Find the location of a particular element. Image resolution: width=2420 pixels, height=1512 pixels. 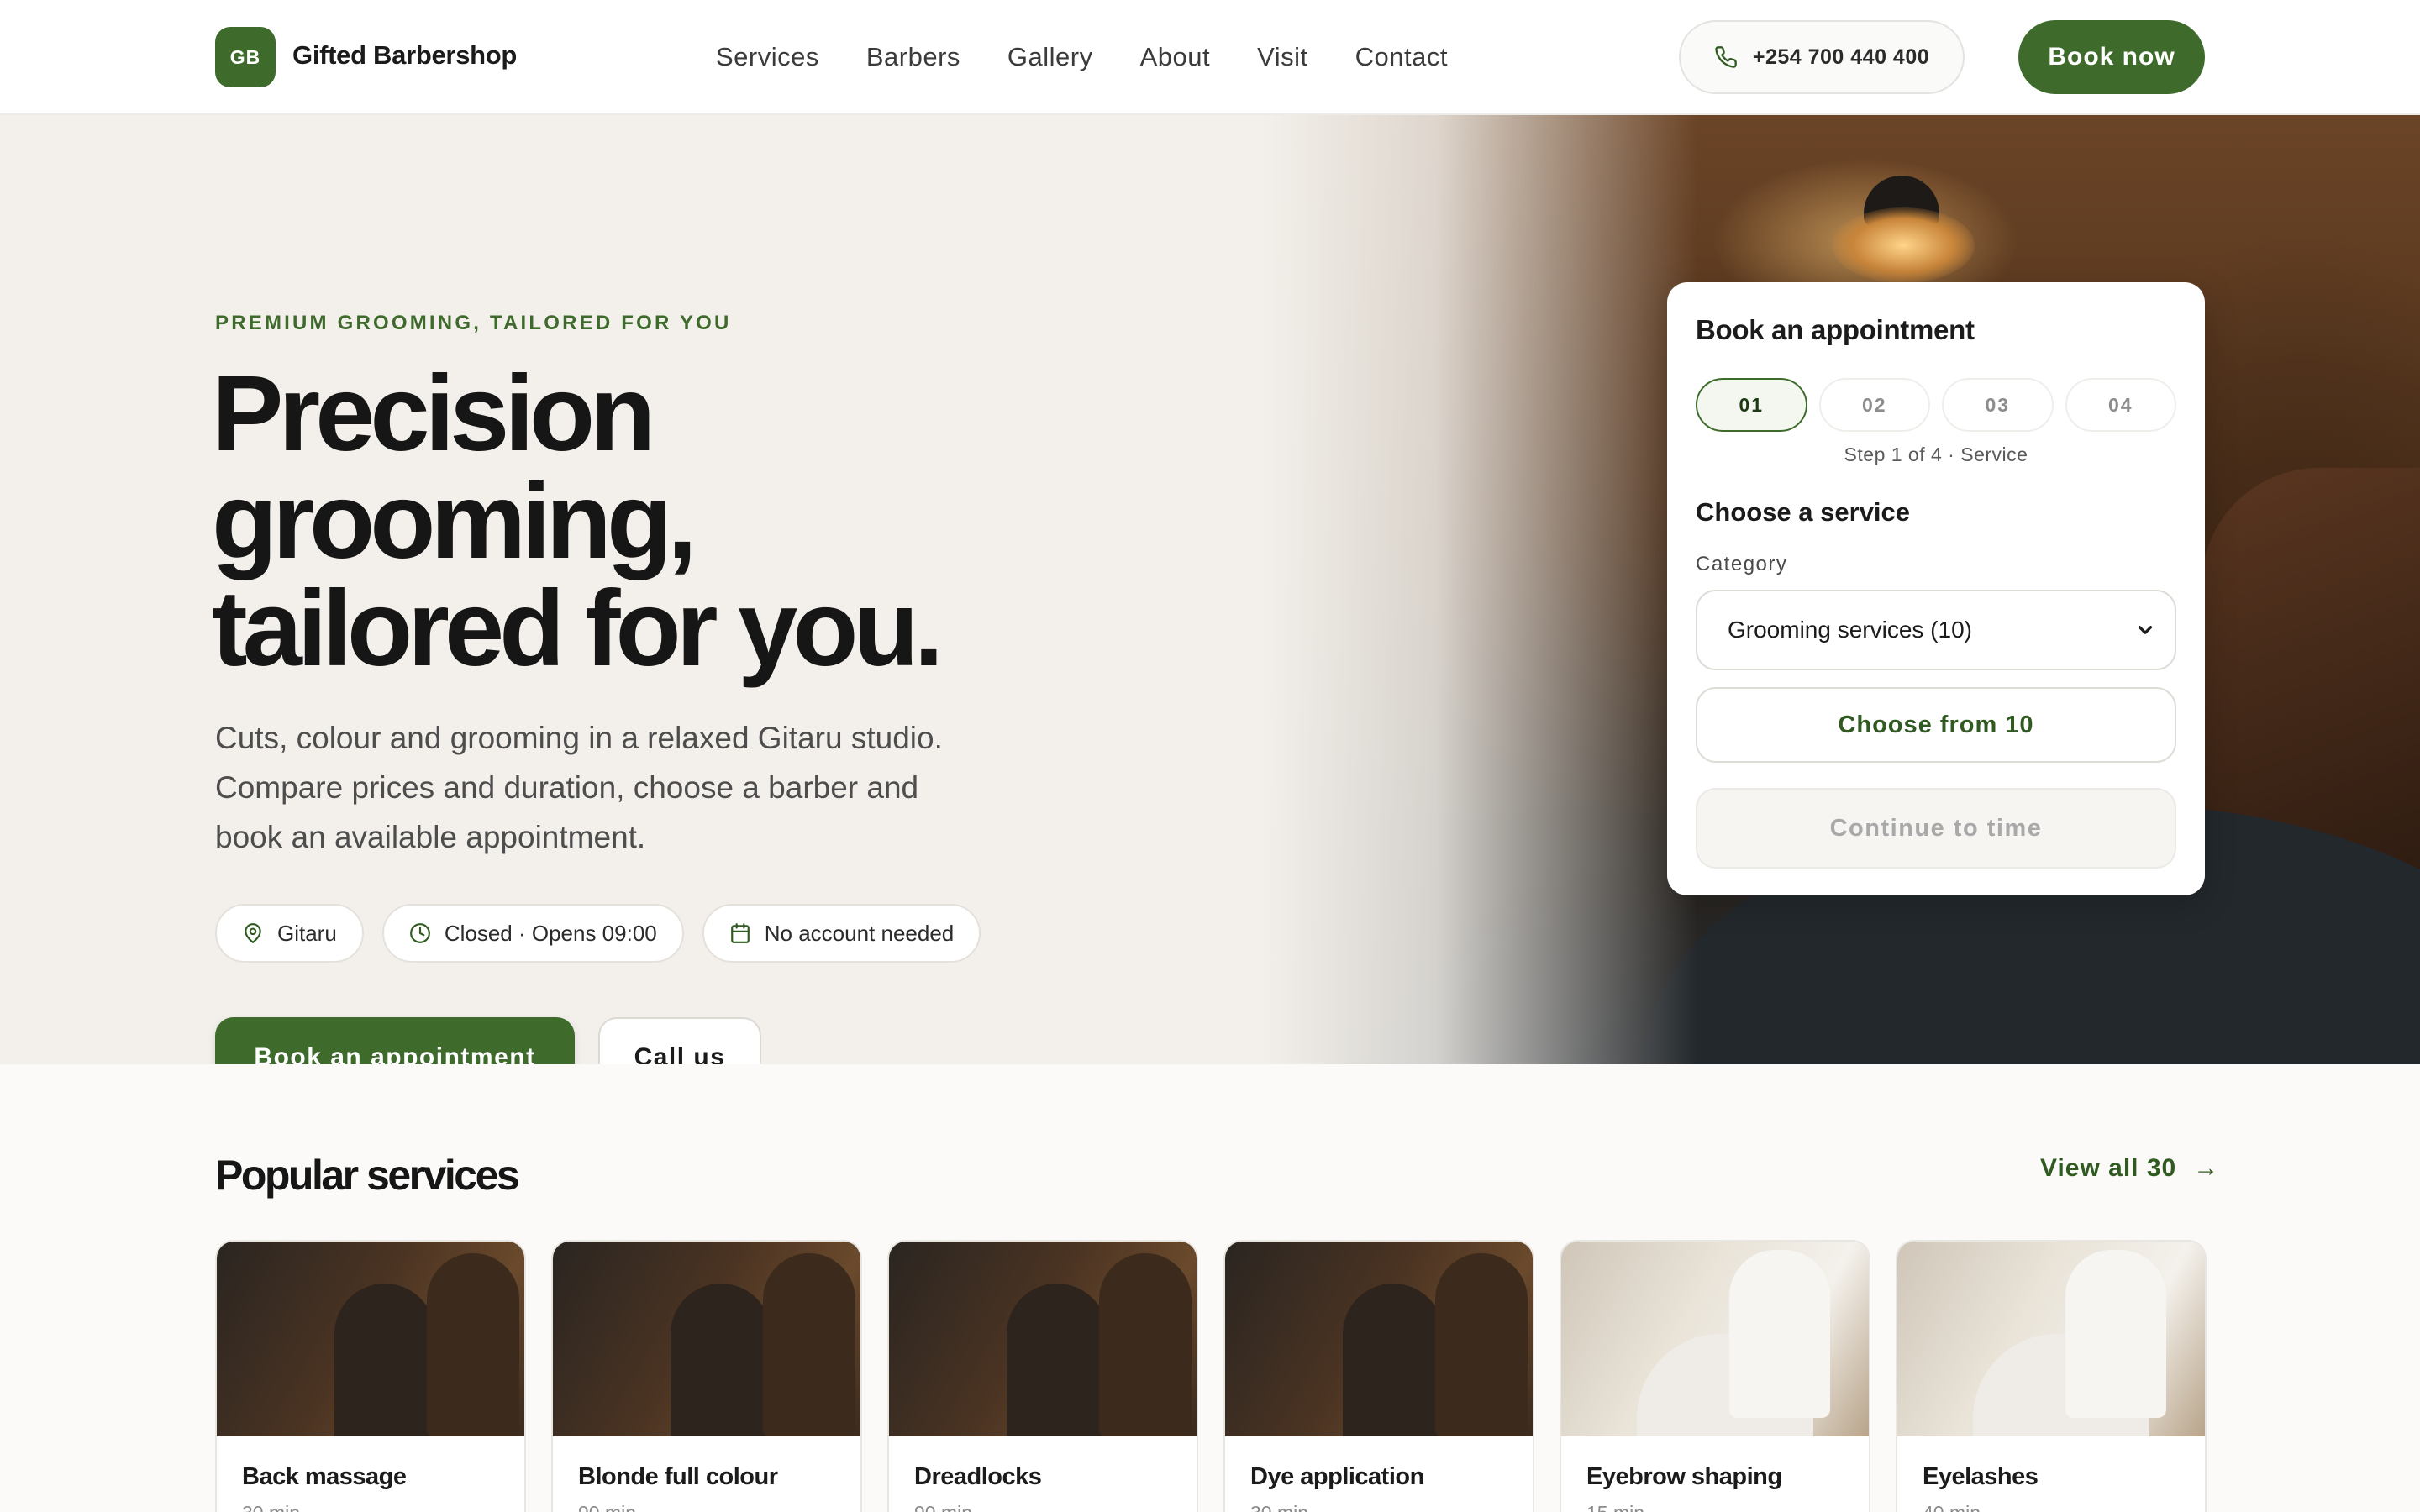

hours-chip: Closed · Opens 09:00 is located at coordinates (532, 933).